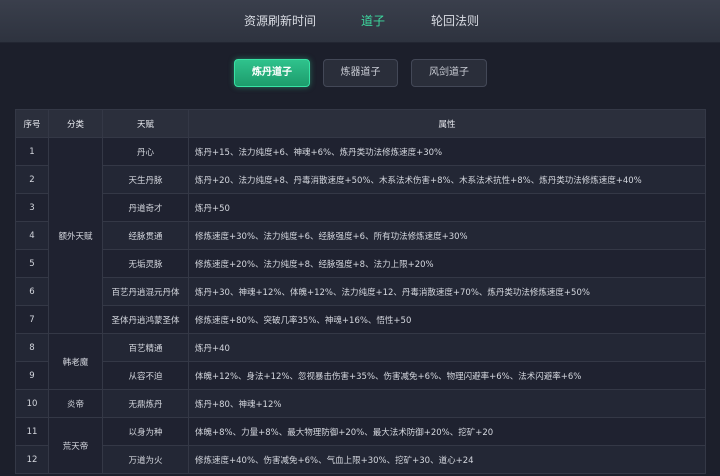  I want to click on row-index: 4, so click(32, 235).